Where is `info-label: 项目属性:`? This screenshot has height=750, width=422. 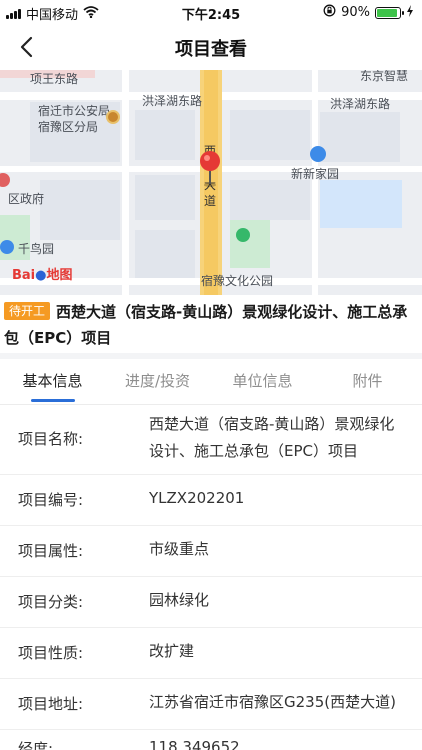 info-label: 项目属性: is located at coordinates (51, 551).